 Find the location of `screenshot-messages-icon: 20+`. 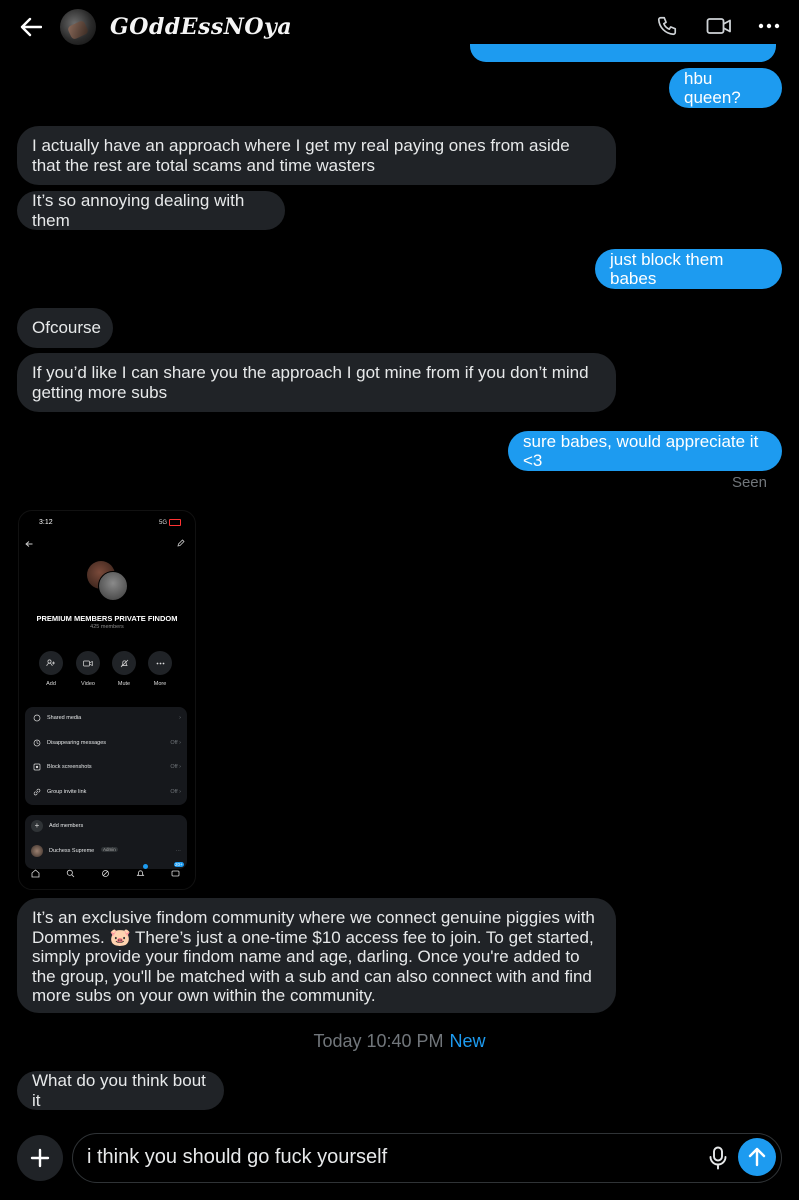

screenshot-messages-icon: 20+ is located at coordinates (176, 870).